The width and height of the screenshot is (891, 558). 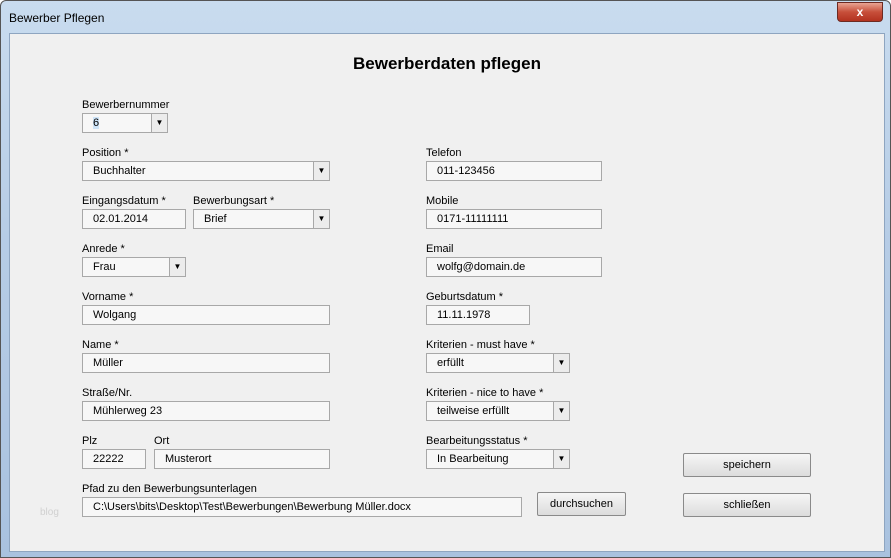 What do you see at coordinates (473, 459) in the screenshot?
I see `status-value: In Bearbeitung` at bounding box center [473, 459].